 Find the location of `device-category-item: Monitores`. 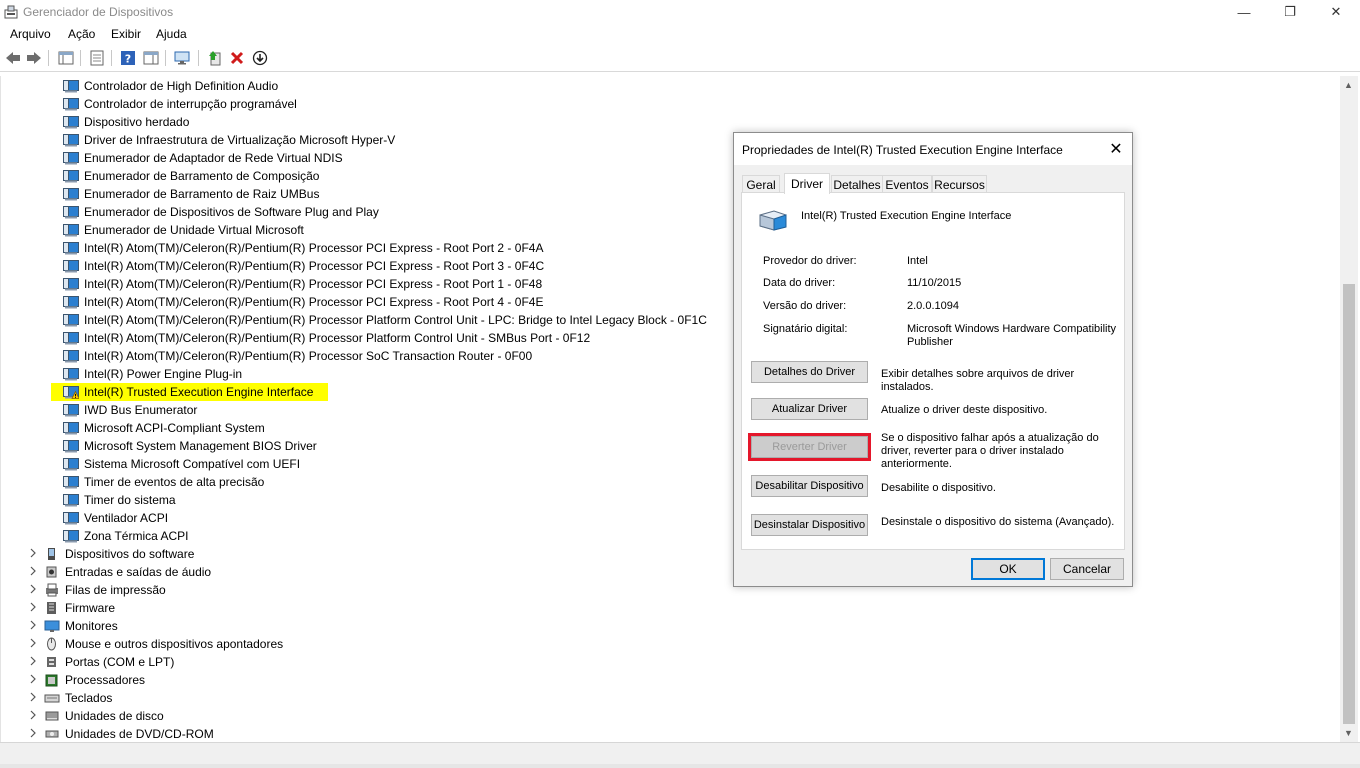

device-category-item: Monitores is located at coordinates (81, 626).